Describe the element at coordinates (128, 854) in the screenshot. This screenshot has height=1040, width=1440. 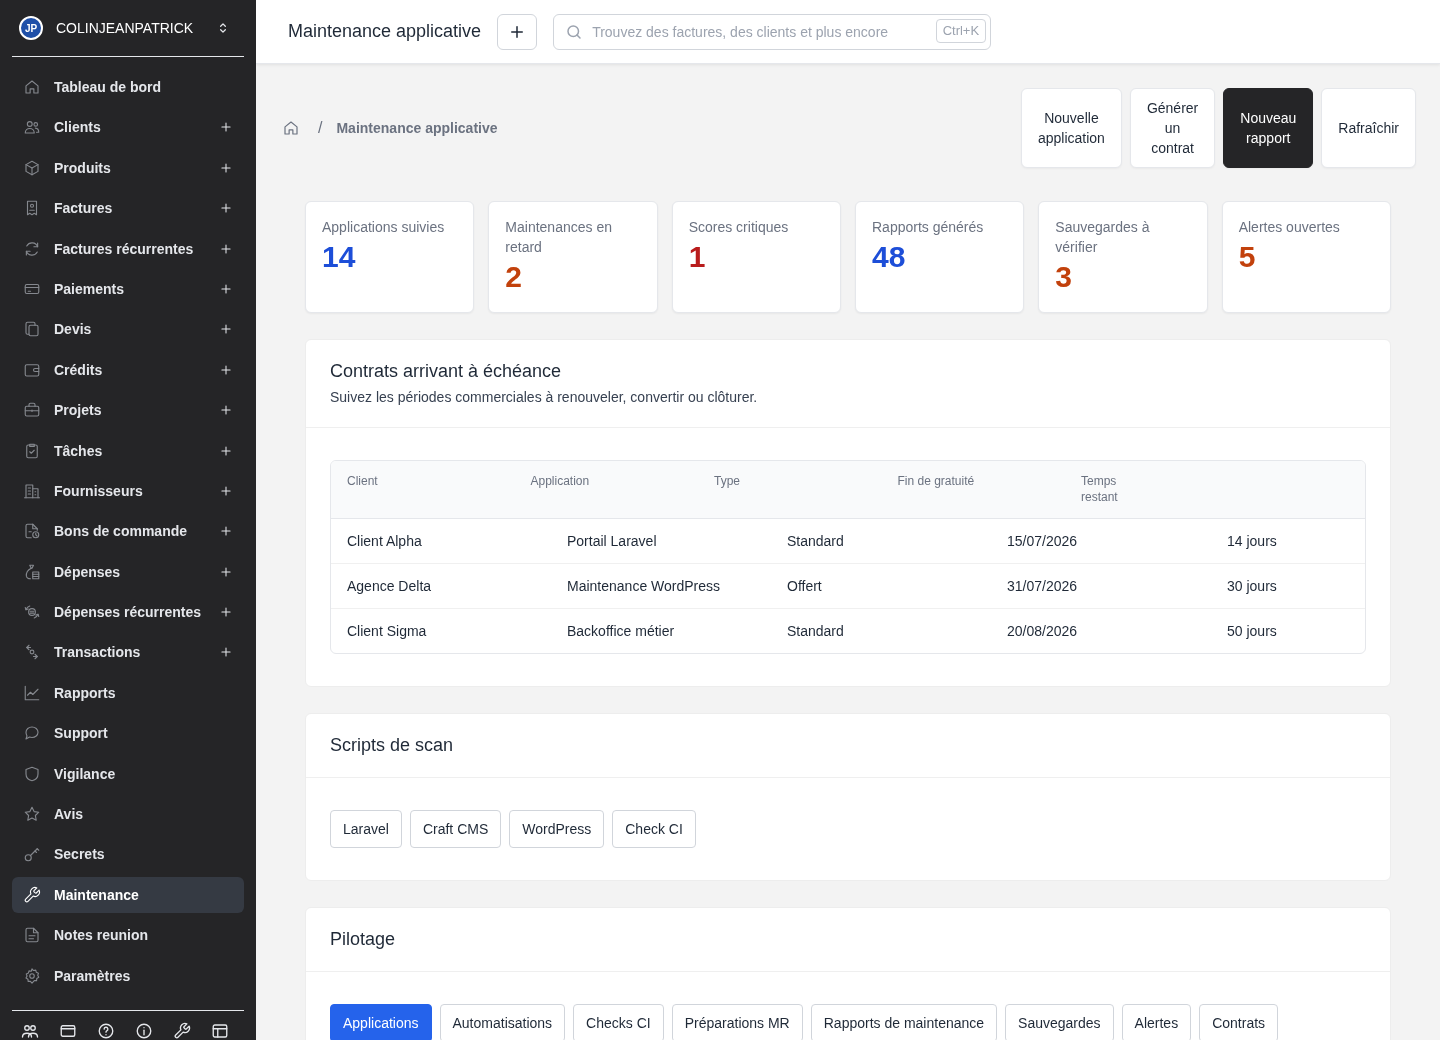
I see `nav-item: Secrets` at that location.